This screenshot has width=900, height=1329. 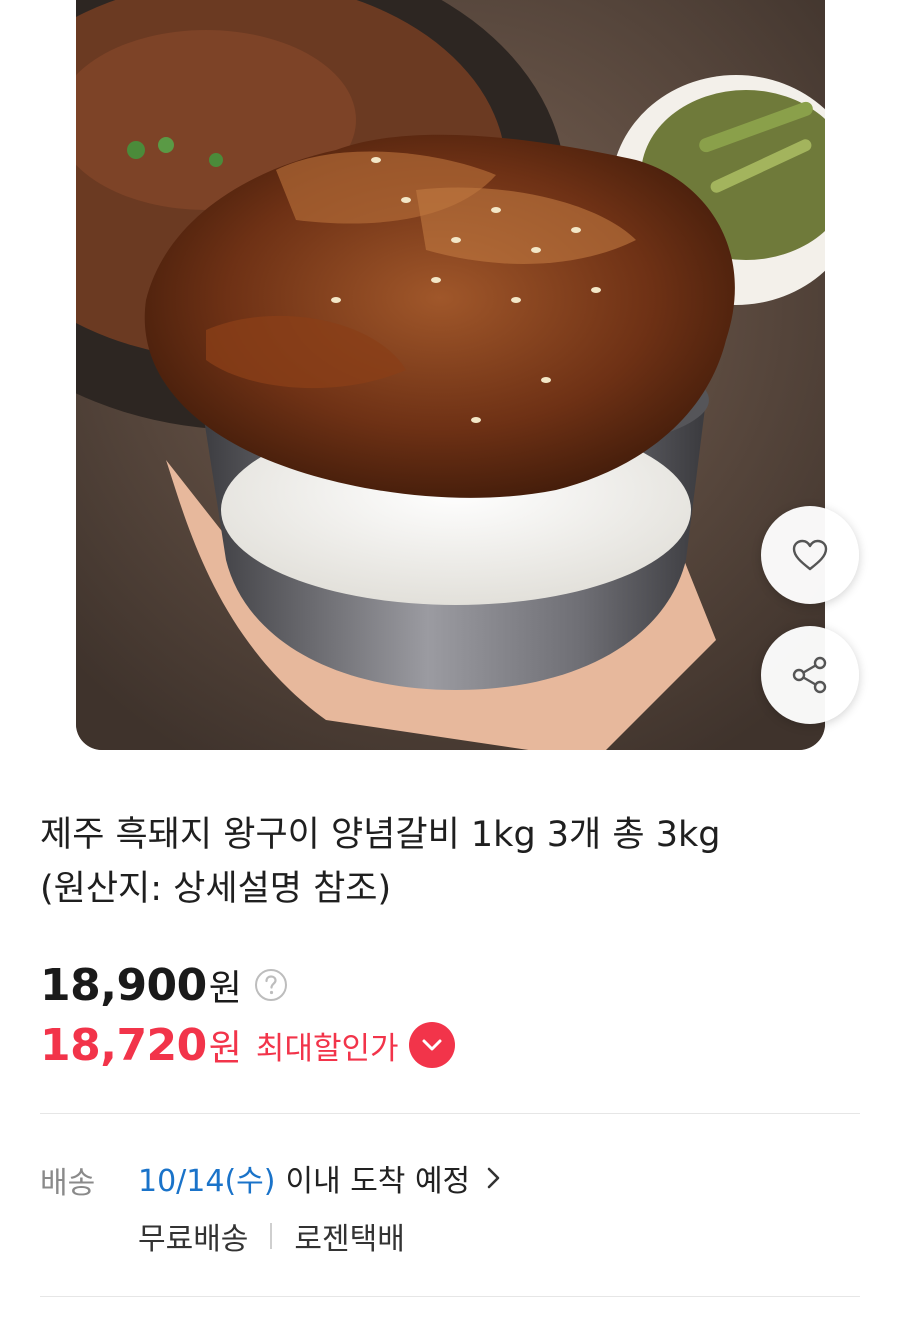 I want to click on sale-price-amount: 18,720, so click(x=123, y=1045).